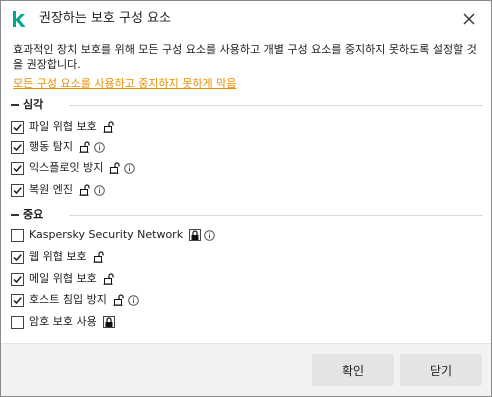  What do you see at coordinates (469, 19) in the screenshot?
I see `close-icon` at bounding box center [469, 19].